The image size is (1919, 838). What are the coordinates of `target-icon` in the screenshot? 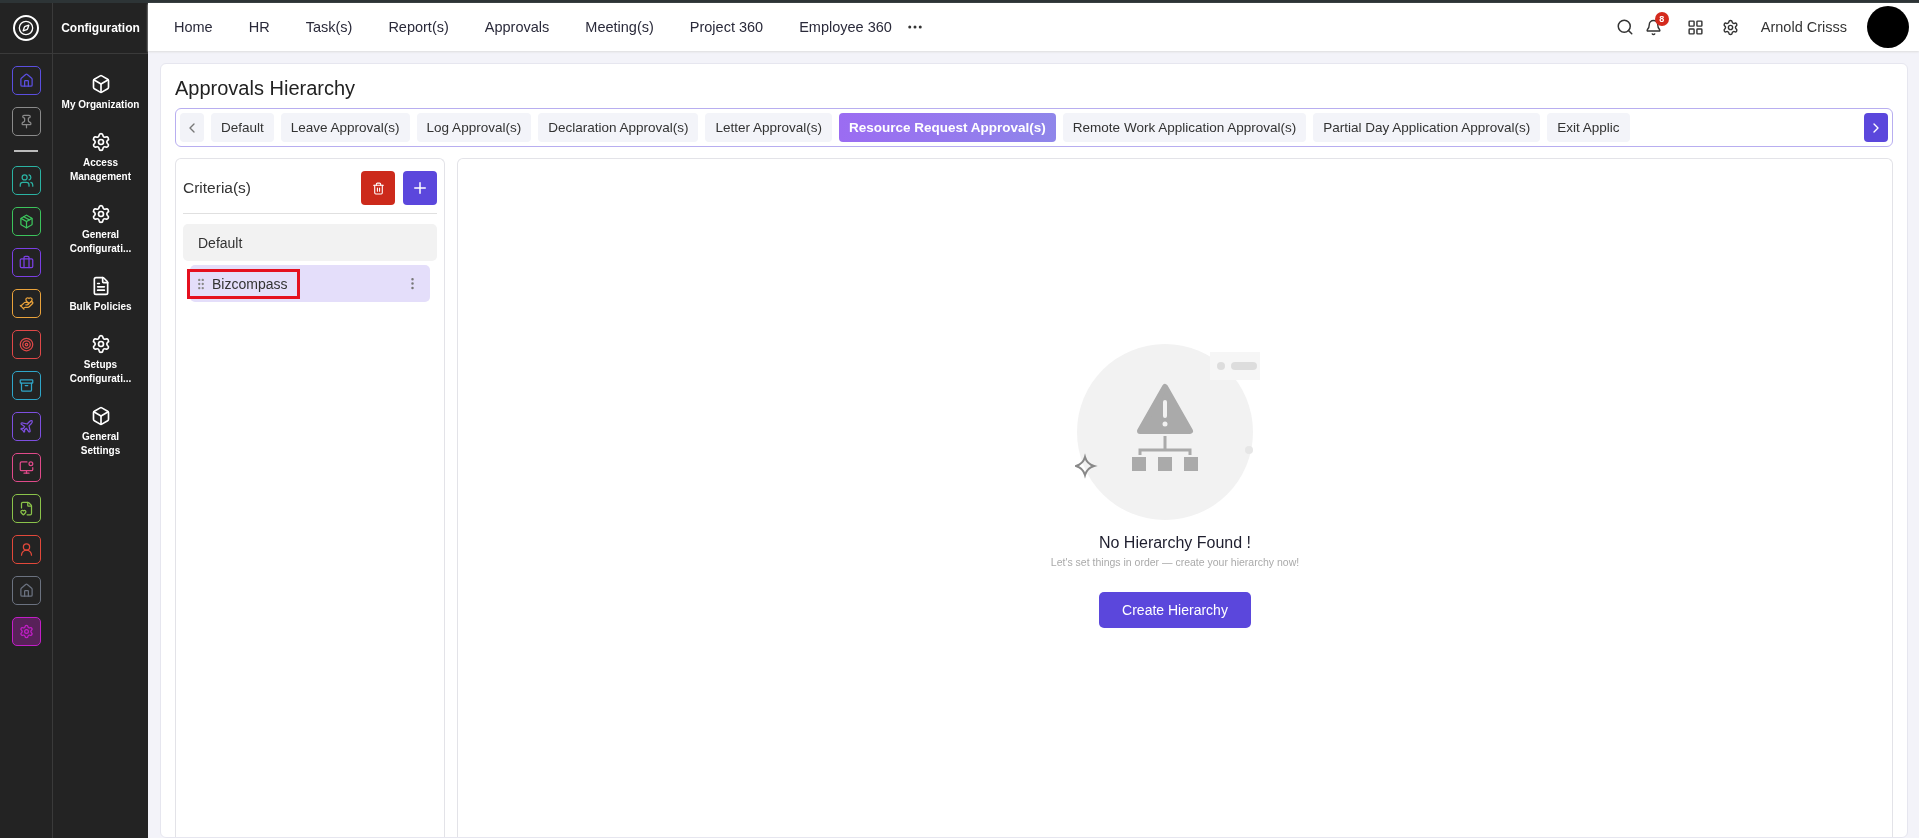 It's located at (26, 344).